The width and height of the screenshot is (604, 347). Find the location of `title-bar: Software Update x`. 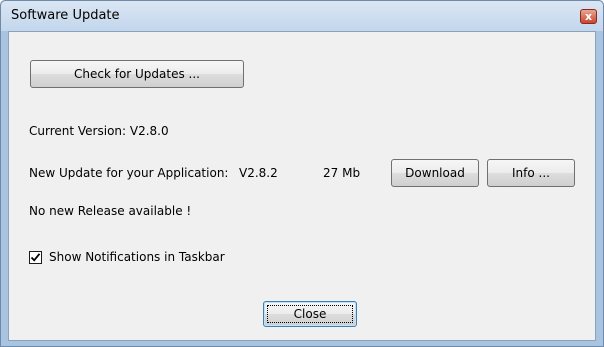

title-bar: Software Update x is located at coordinates (302, 16).